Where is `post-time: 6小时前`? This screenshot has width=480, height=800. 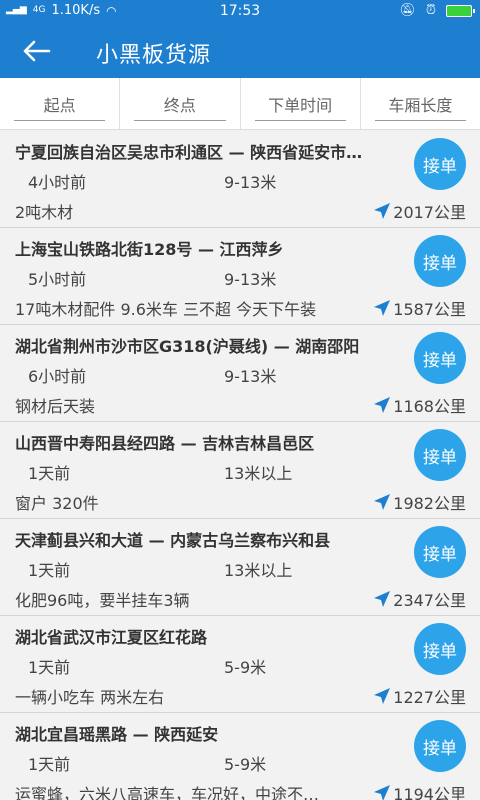 post-time: 6小时前 is located at coordinates (57, 376).